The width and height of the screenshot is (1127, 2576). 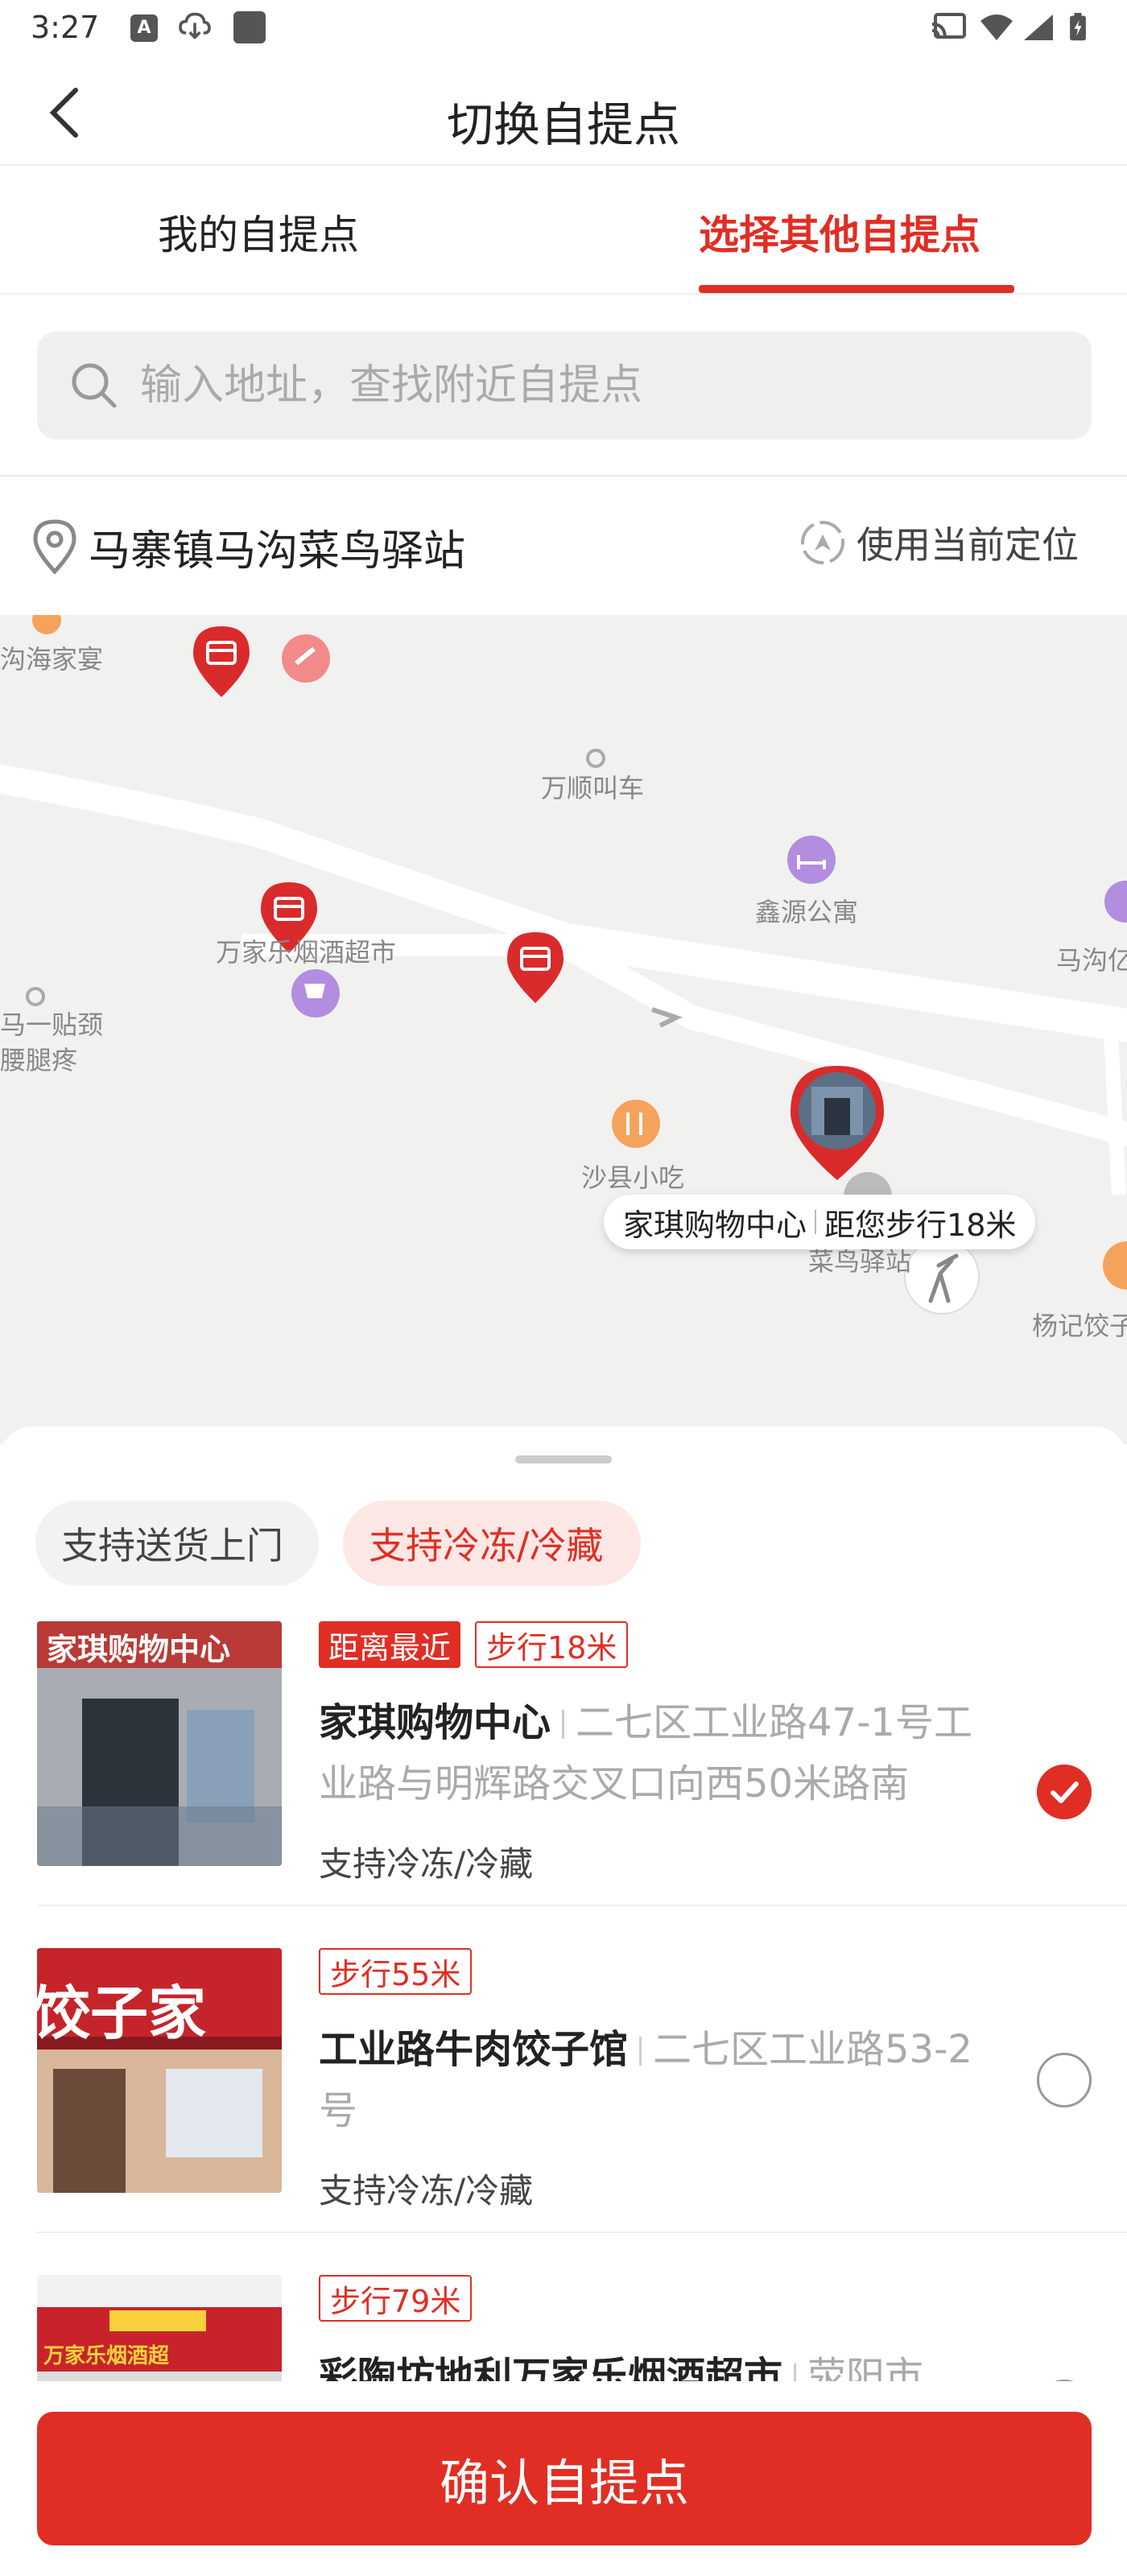 What do you see at coordinates (492, 1543) in the screenshot?
I see `filter-cold-storage: 支持冷冻/冷藏` at bounding box center [492, 1543].